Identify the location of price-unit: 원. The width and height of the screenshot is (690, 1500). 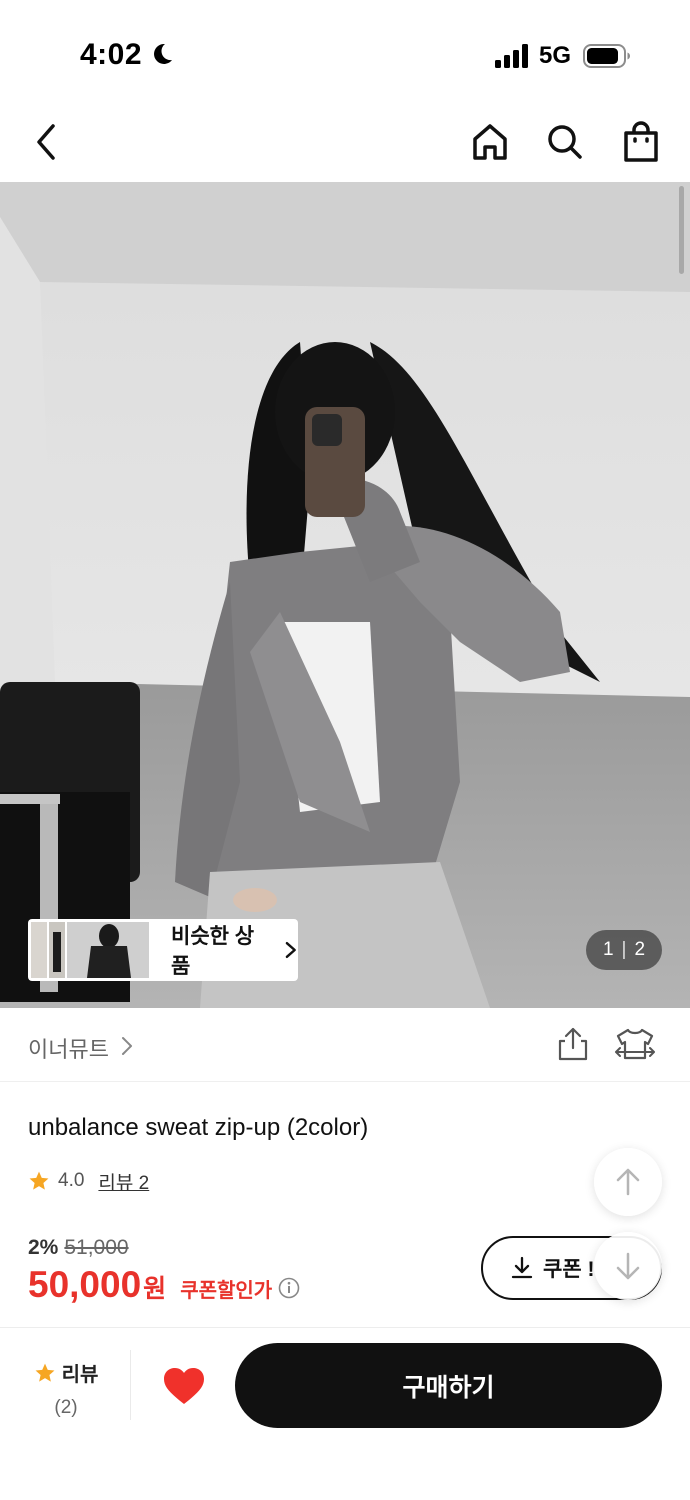
(155, 1289).